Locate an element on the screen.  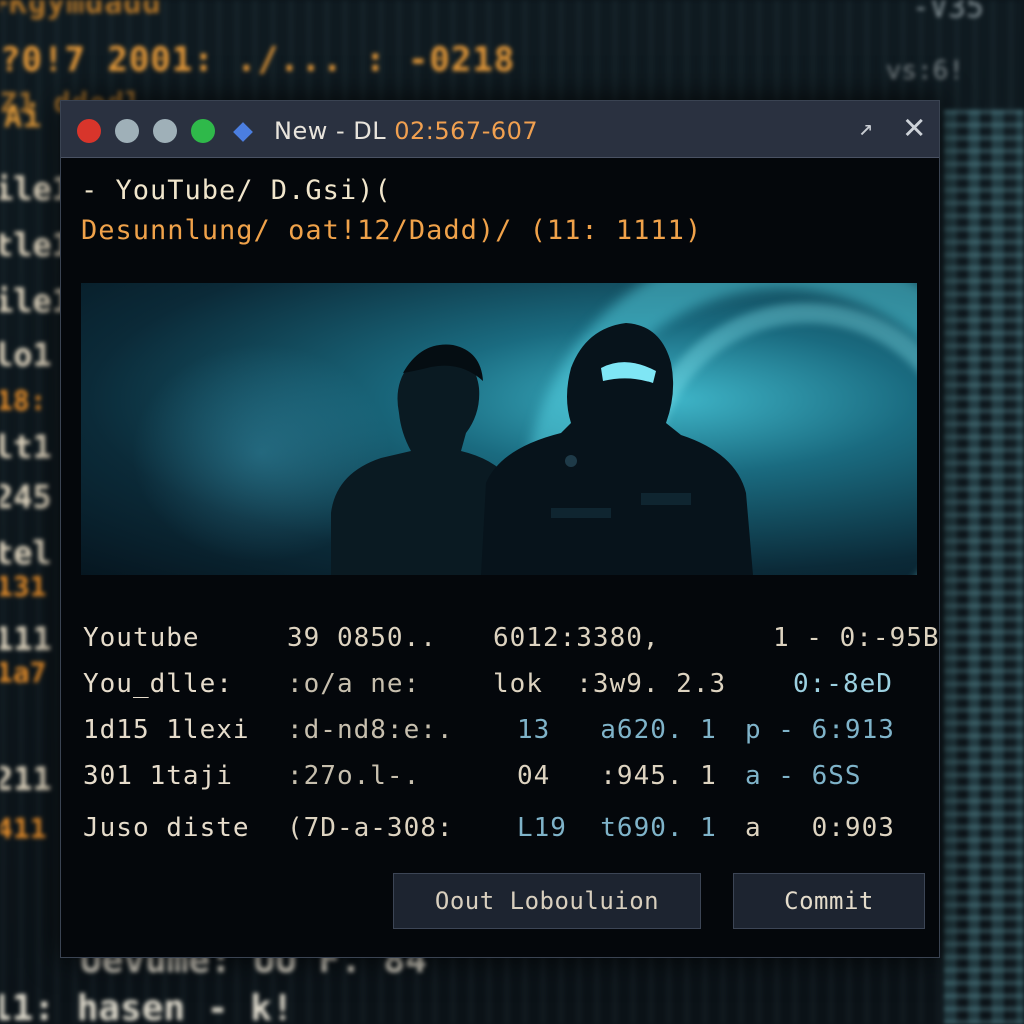
row-col1: (7D-a-308: is located at coordinates (370, 828).